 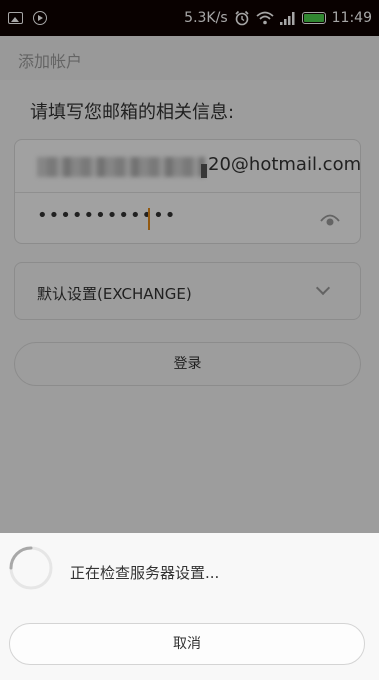 I want to click on cancel-button: 取消, so click(x=187, y=644).